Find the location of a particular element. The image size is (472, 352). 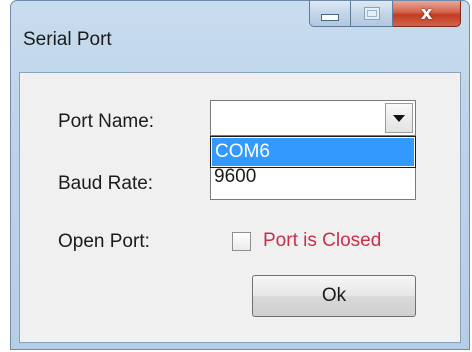

maximize-button is located at coordinates (372, 14).